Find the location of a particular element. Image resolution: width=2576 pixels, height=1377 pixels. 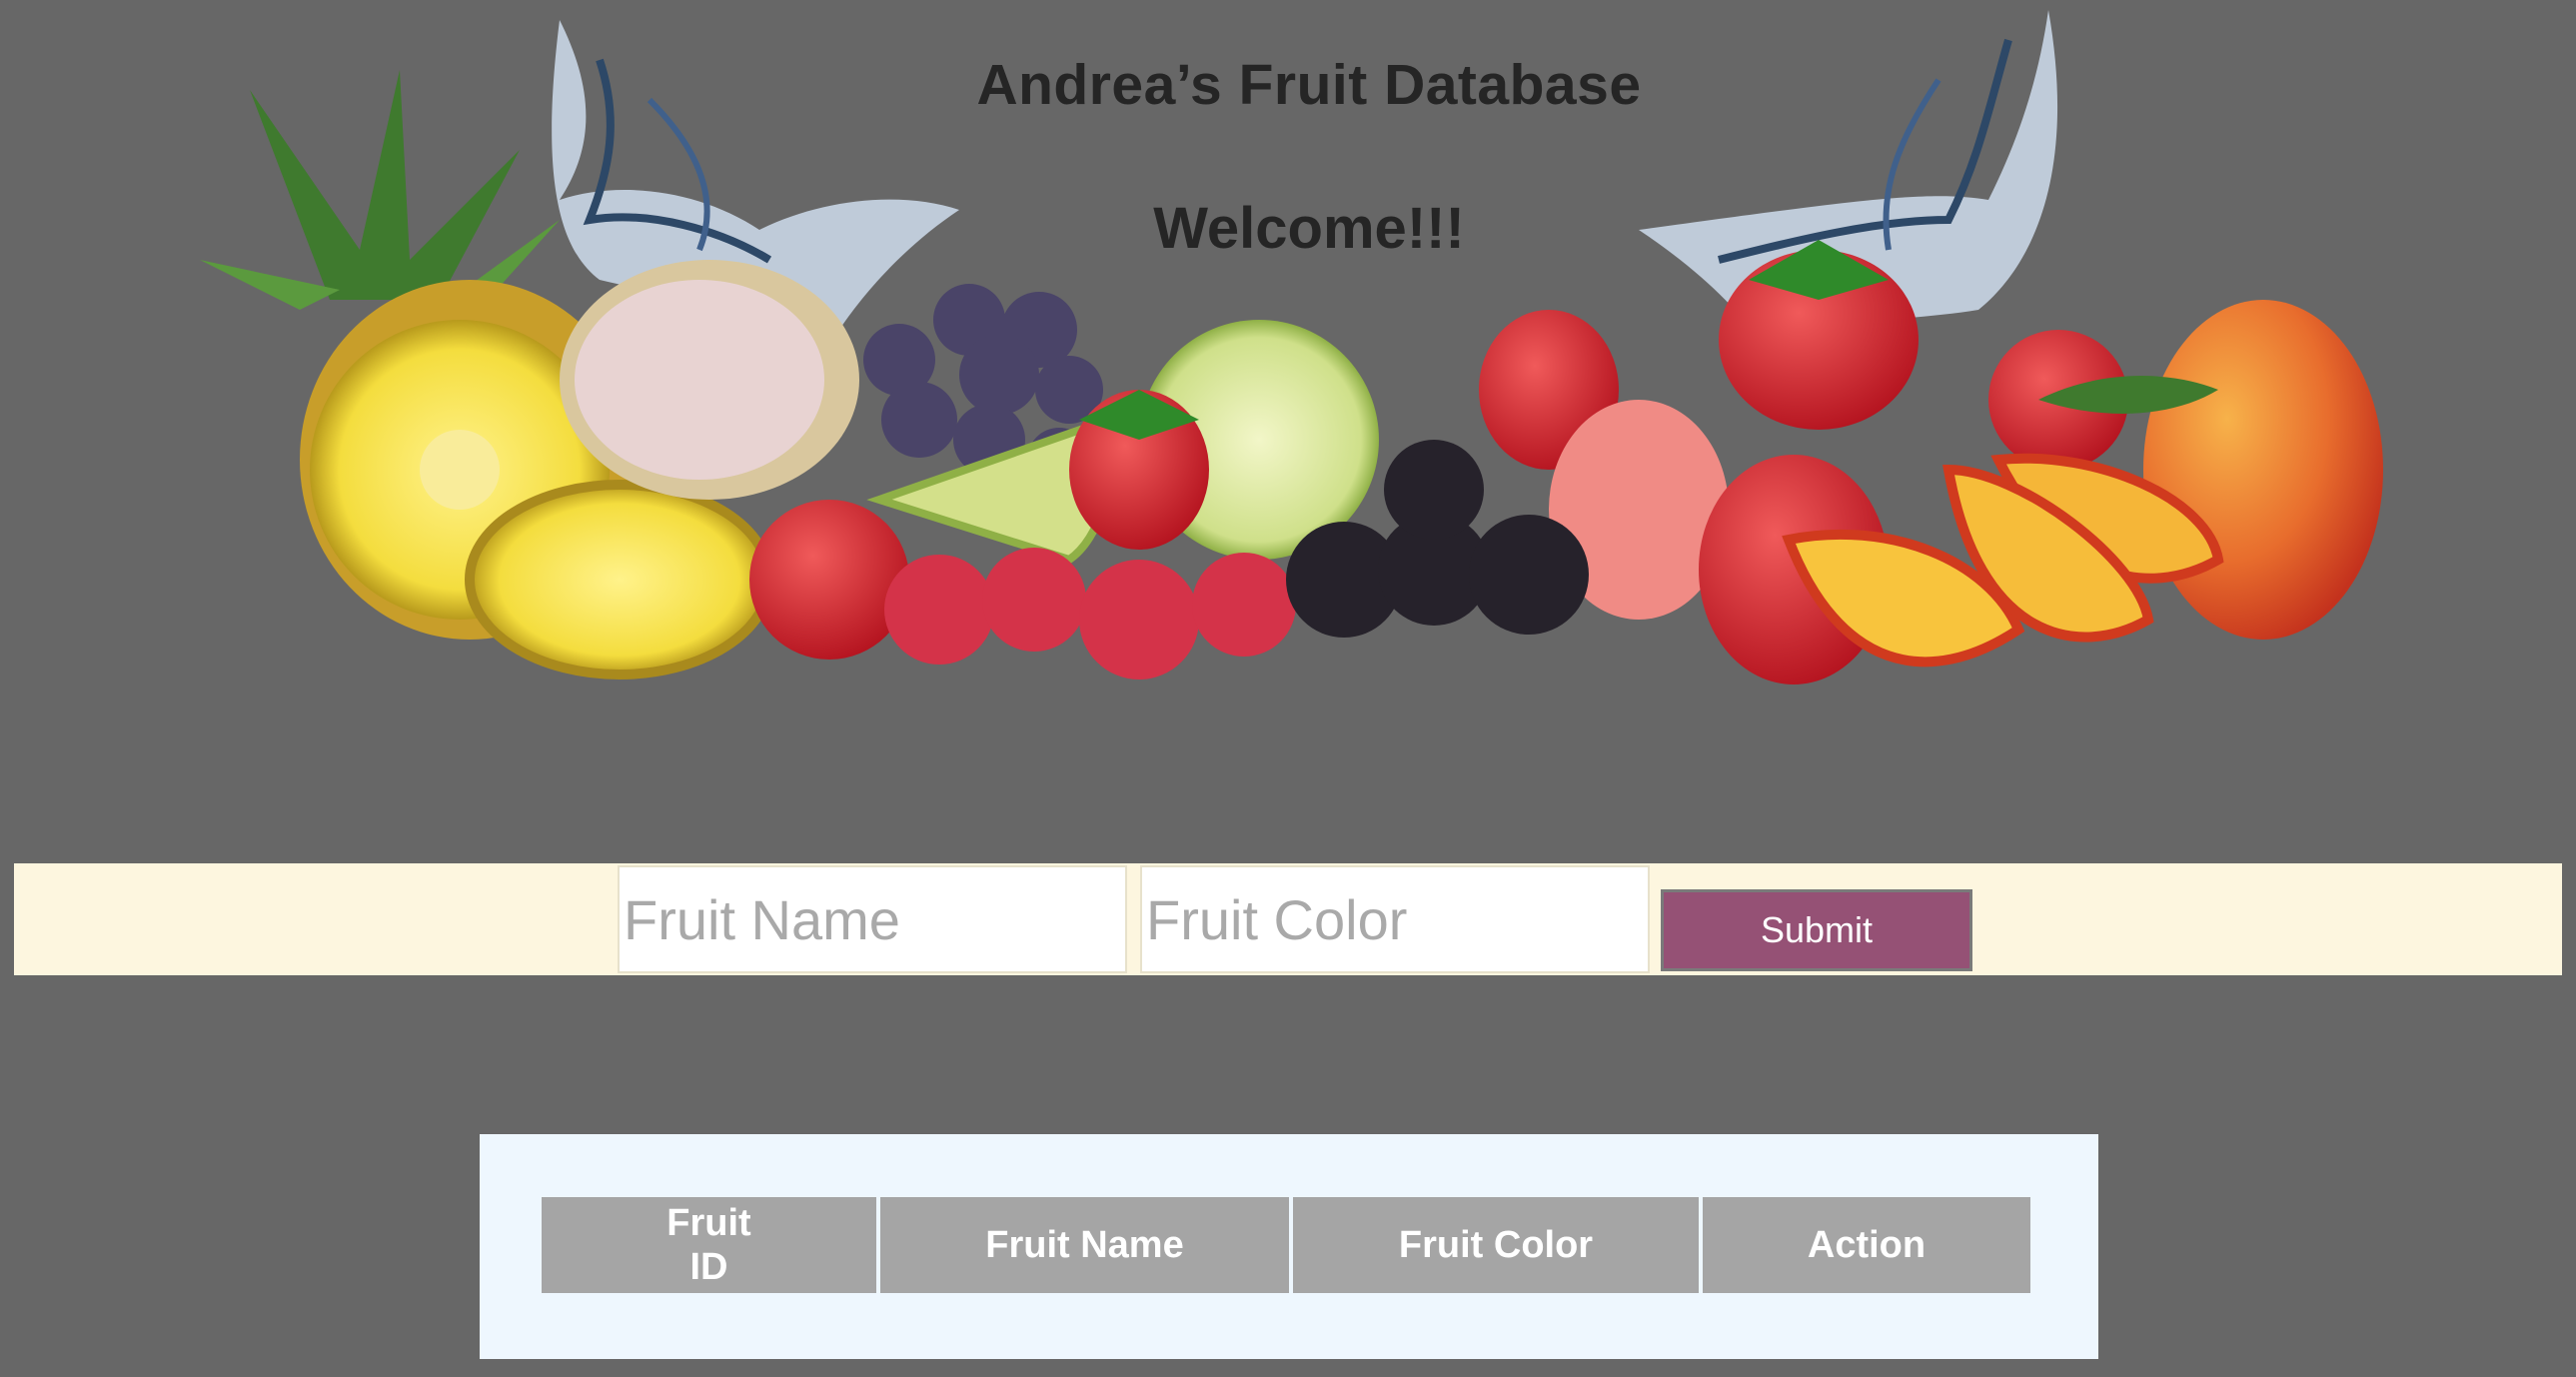

column-header-fruit-color: Fruit Color is located at coordinates (1498, 1245).